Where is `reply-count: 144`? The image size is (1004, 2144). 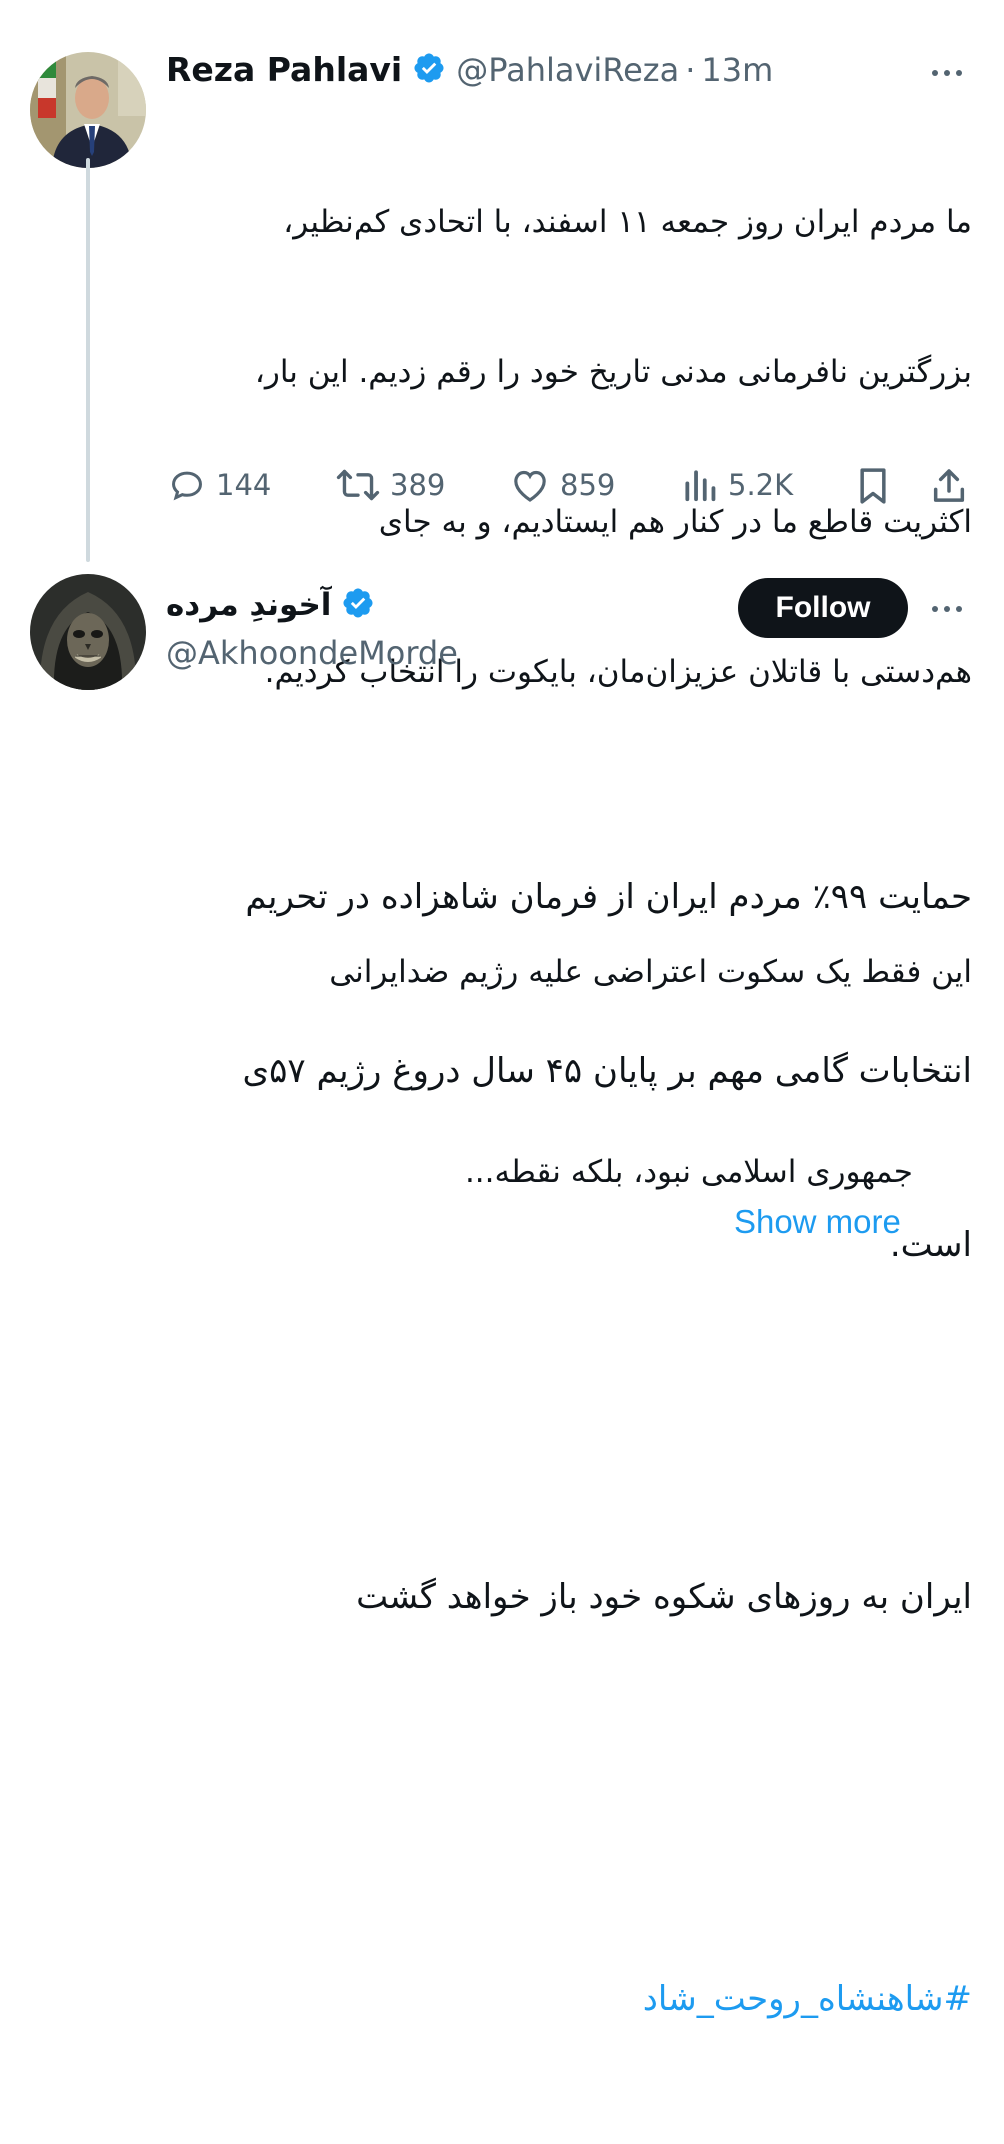
reply-count: 144 is located at coordinates (244, 485).